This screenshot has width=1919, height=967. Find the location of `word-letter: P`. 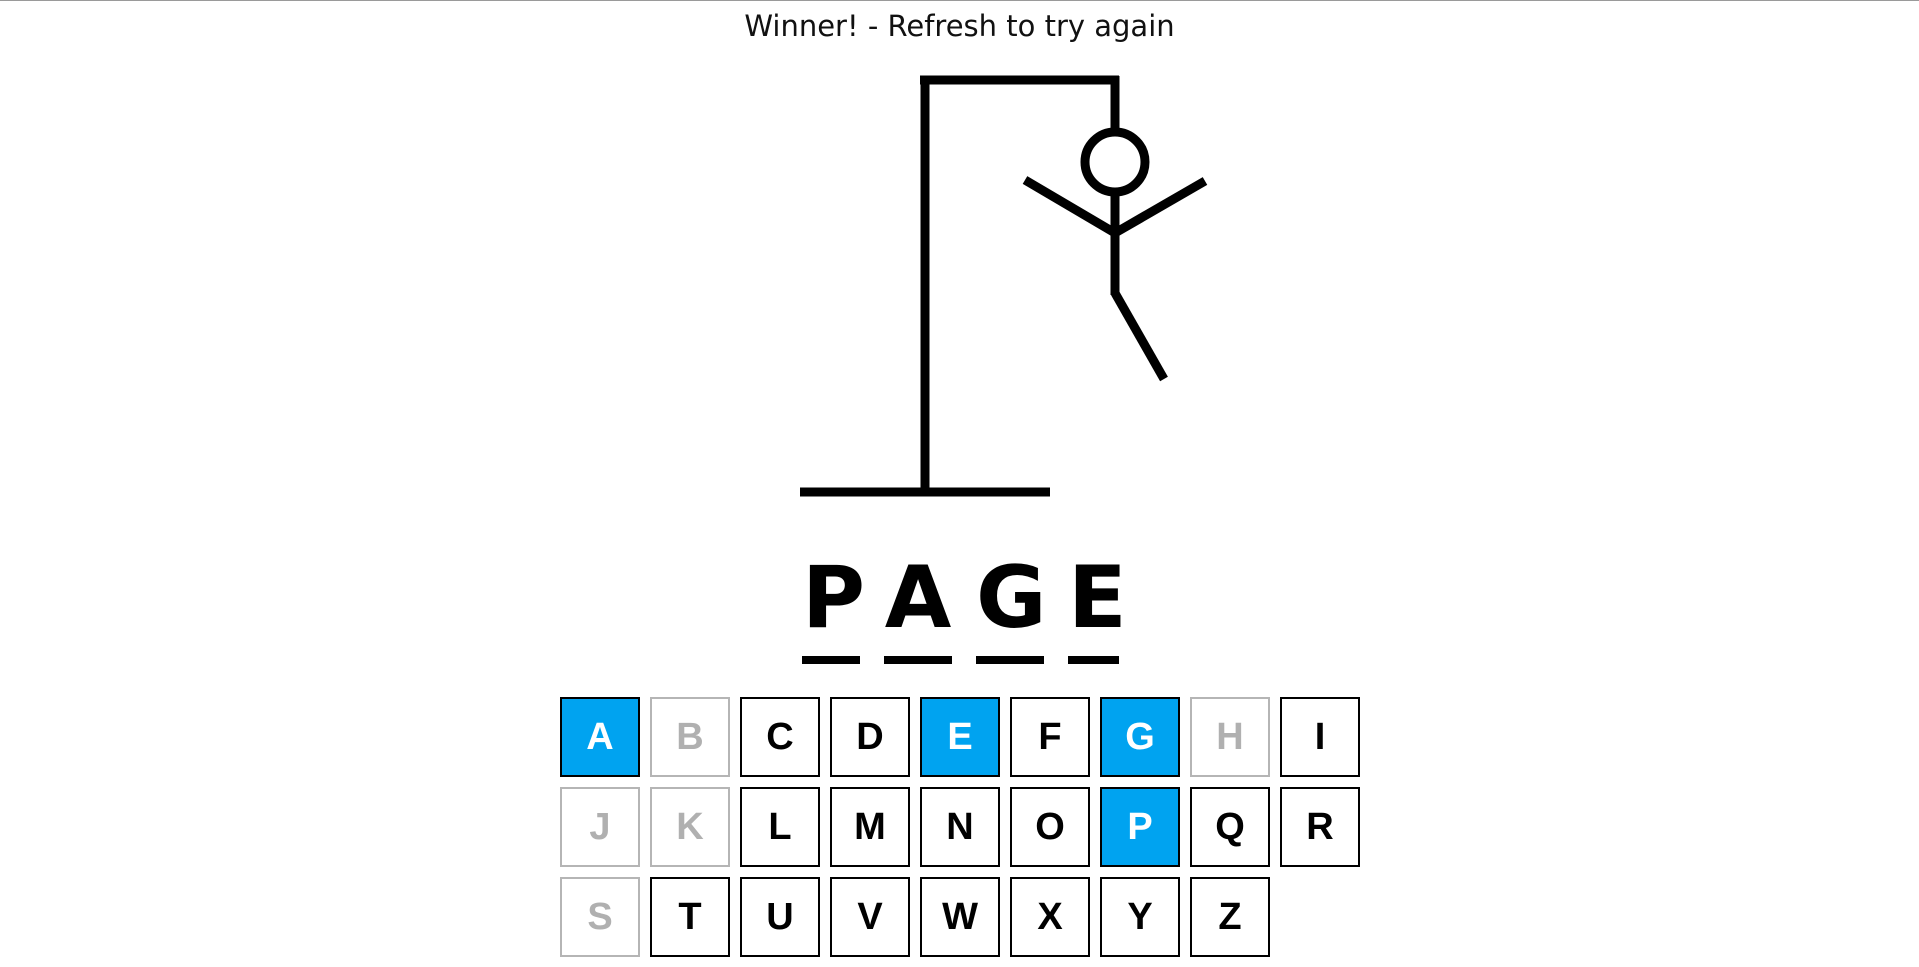

word-letter: P is located at coordinates (834, 598).